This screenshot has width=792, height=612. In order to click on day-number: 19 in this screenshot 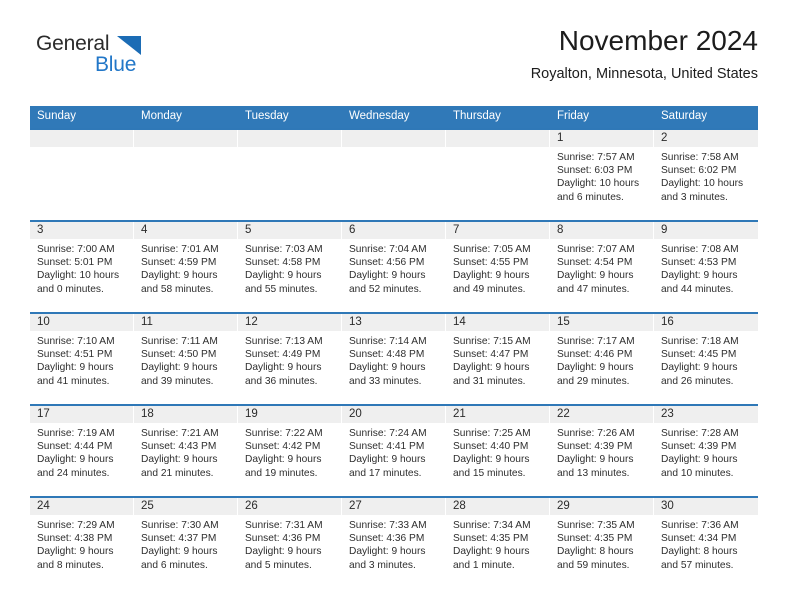, I will do `click(290, 414)`.